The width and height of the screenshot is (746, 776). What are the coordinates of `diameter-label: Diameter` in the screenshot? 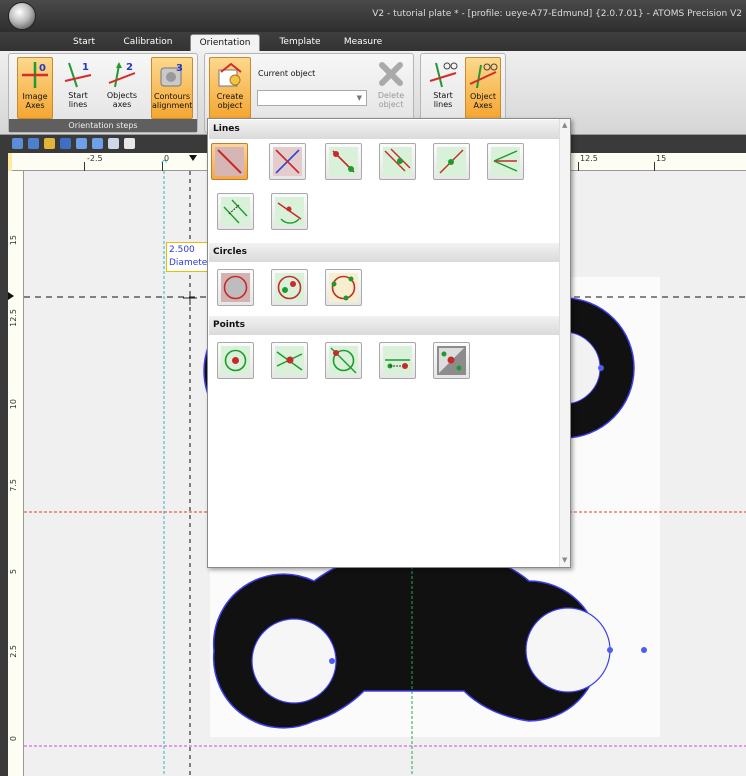 It's located at (188, 263).